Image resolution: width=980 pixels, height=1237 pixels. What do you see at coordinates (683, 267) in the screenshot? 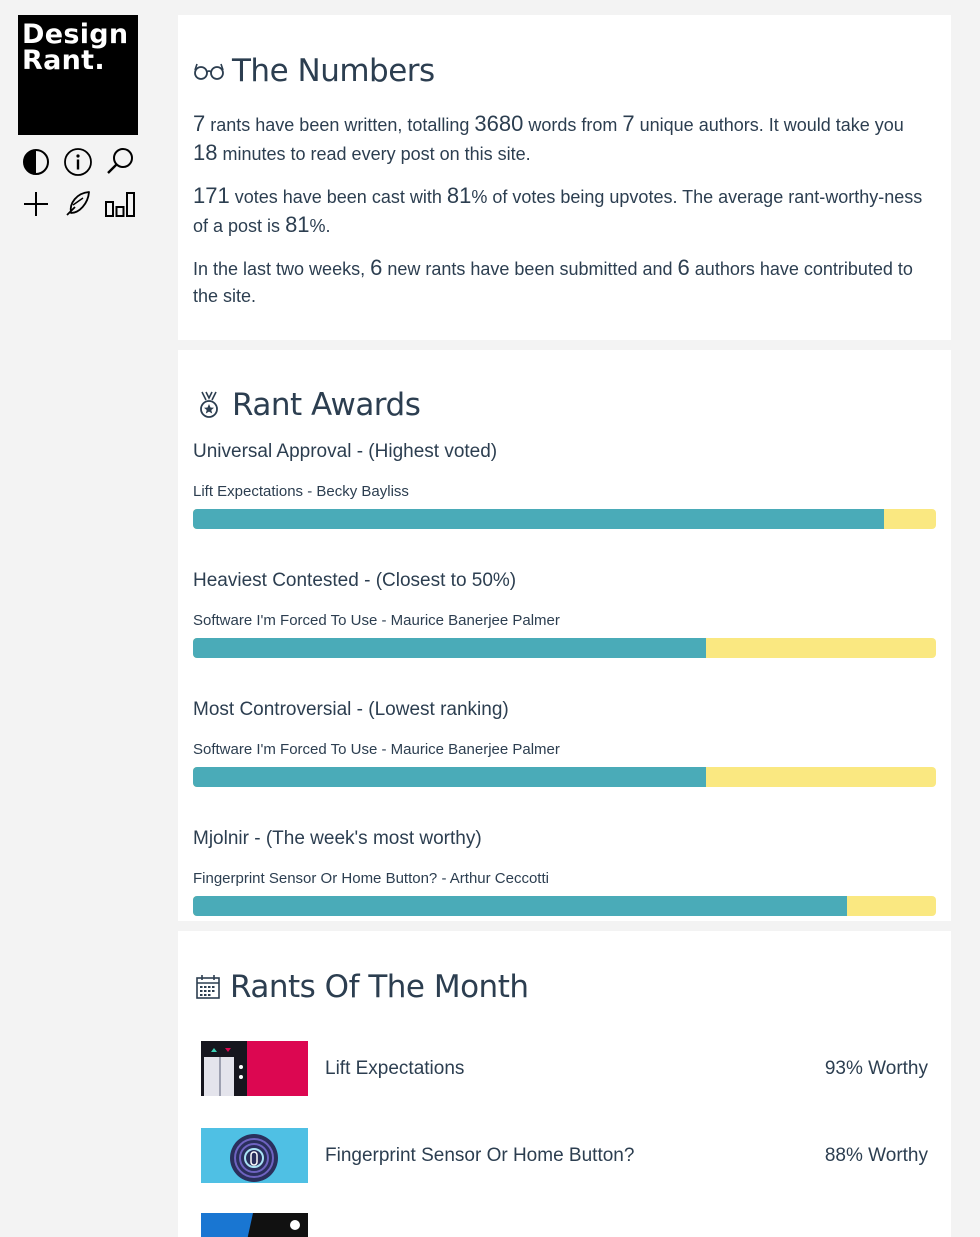
I see `new-author-count: 6` at bounding box center [683, 267].